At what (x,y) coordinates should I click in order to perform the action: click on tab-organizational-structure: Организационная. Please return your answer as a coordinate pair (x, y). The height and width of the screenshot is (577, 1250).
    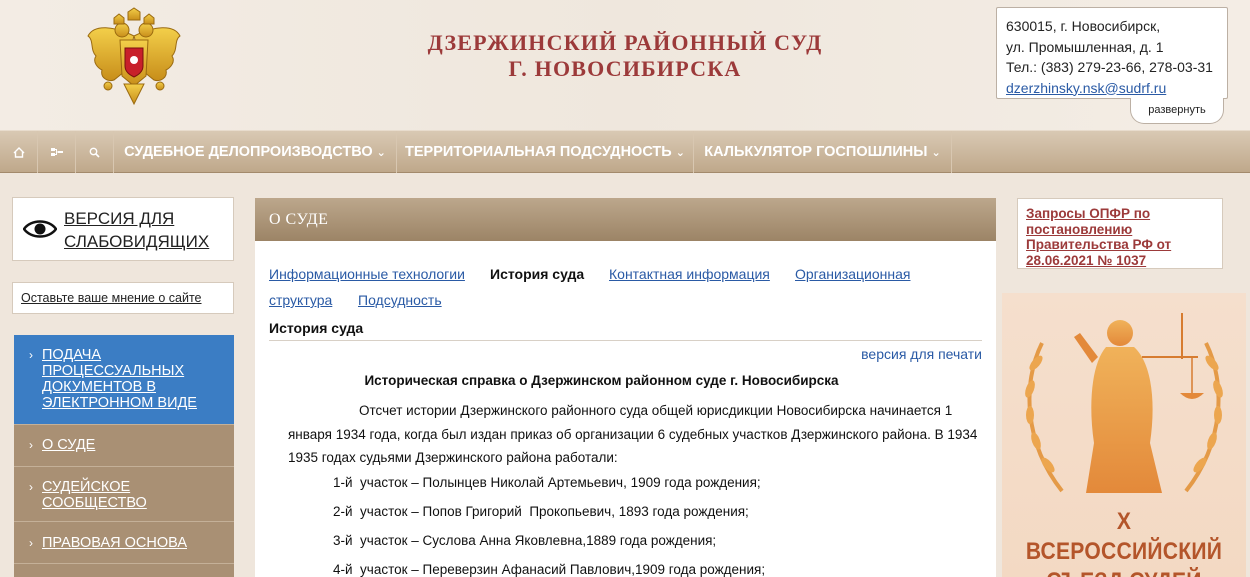
    Looking at the image, I should click on (852, 274).